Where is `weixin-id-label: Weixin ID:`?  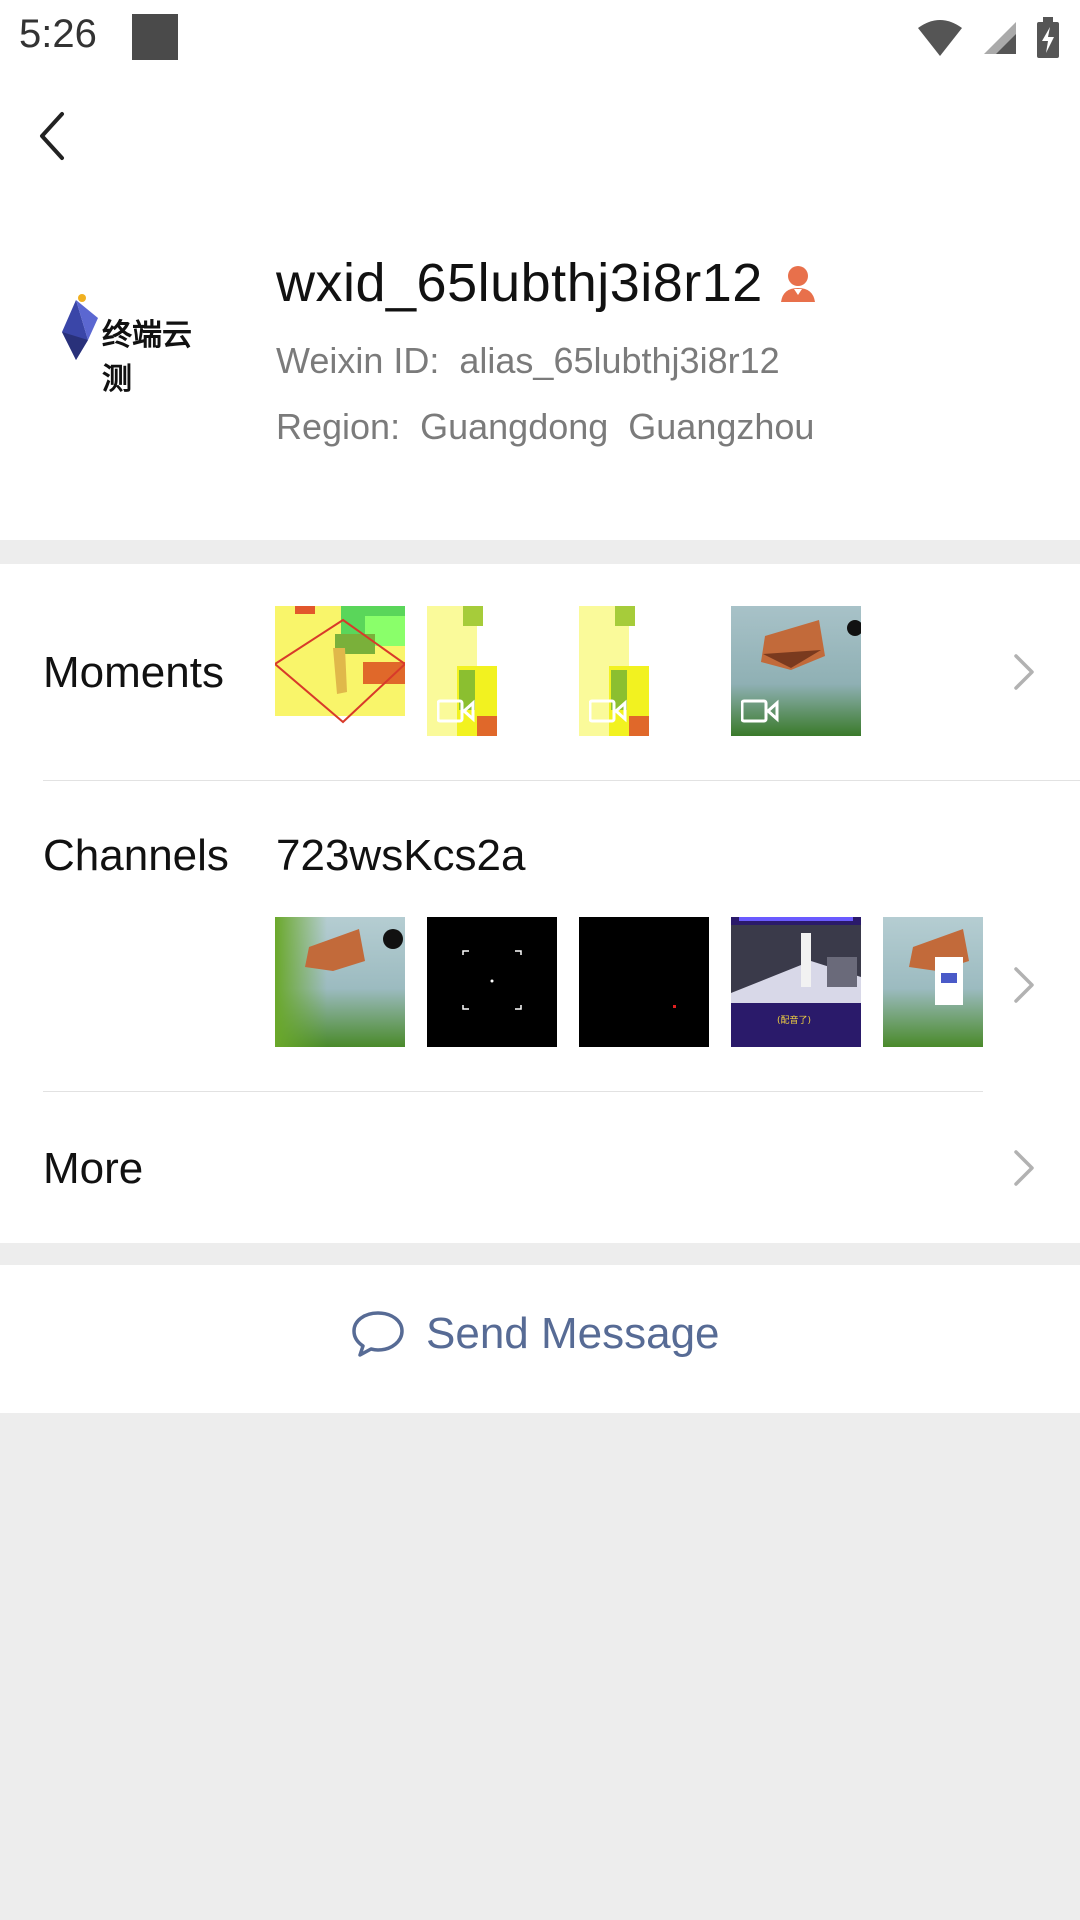
weixin-id-label: Weixin ID: is located at coordinates (358, 360).